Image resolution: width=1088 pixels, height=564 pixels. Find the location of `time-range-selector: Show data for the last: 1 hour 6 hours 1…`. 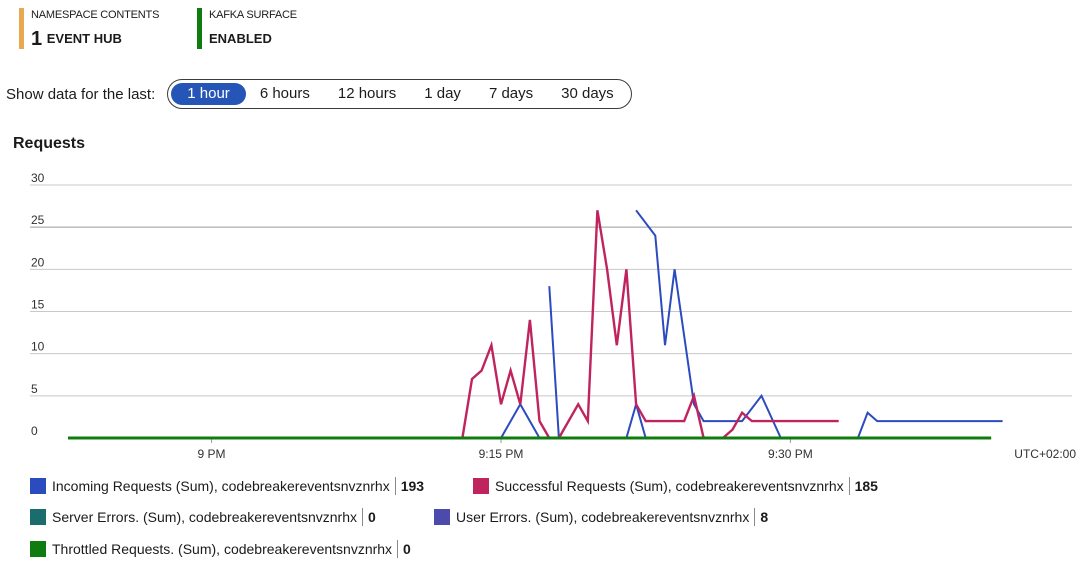

time-range-selector: Show data for the last: 1 hour 6 hours 1… is located at coordinates (319, 94).